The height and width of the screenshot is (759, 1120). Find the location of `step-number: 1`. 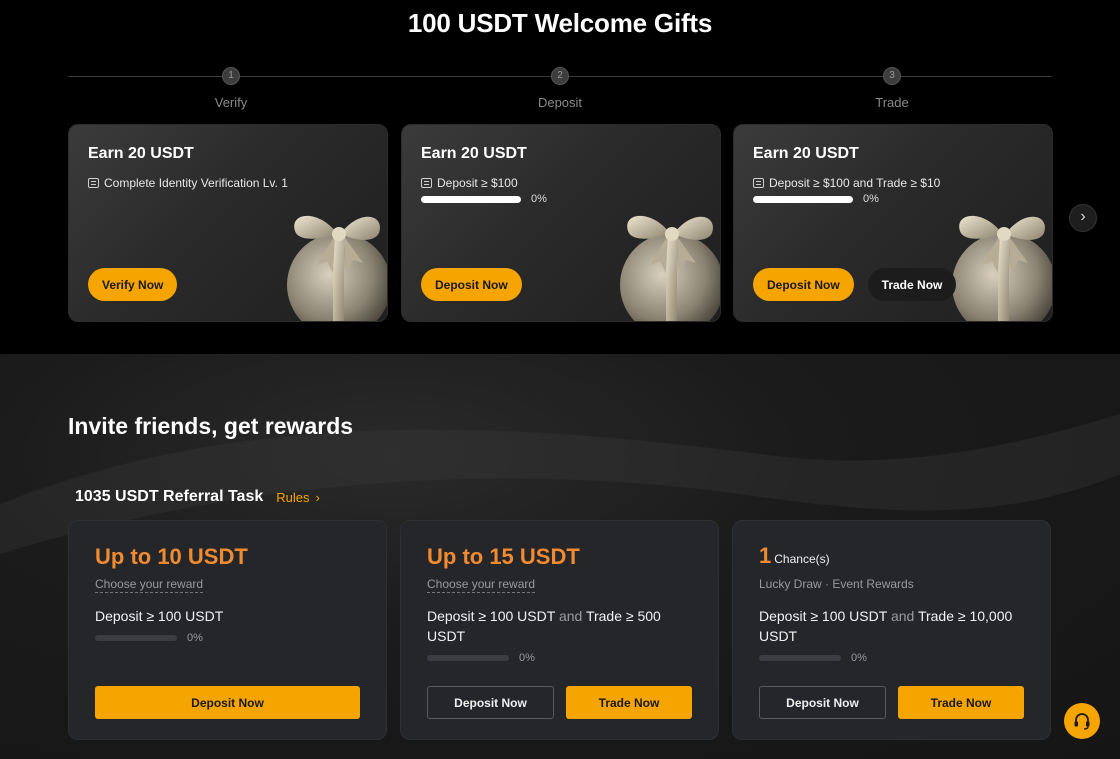

step-number: 1 is located at coordinates (231, 76).